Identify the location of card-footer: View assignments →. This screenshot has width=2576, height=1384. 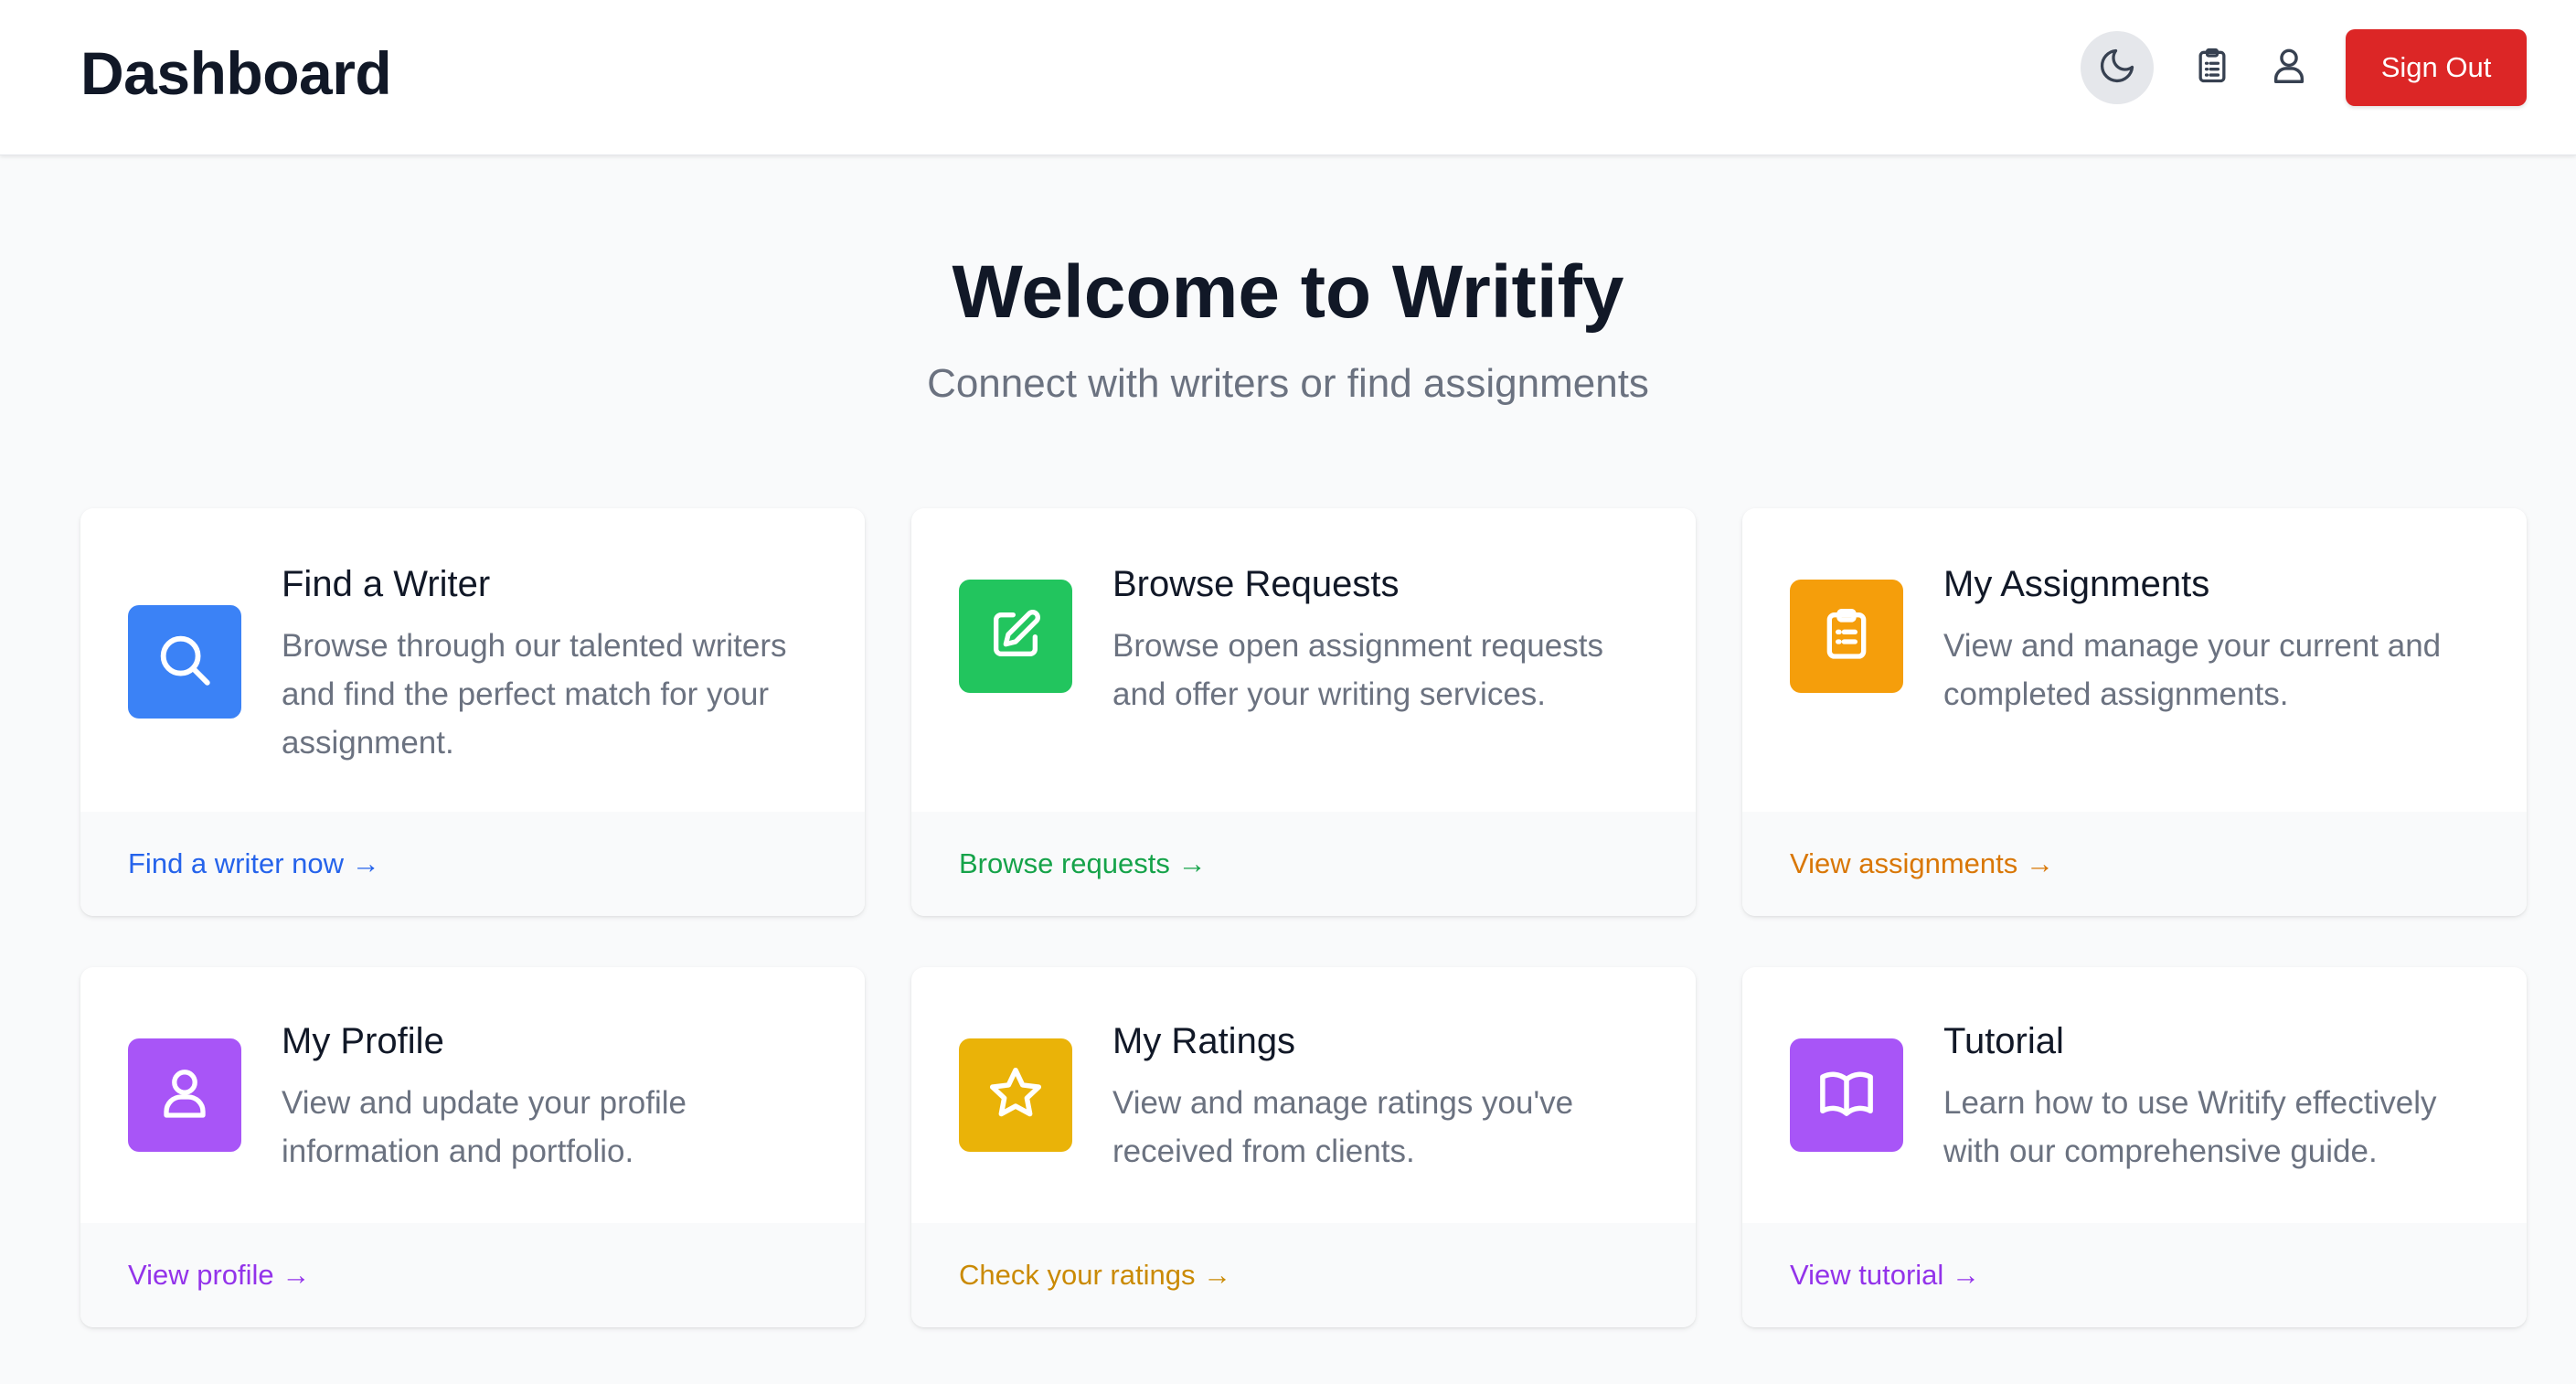
(2134, 864).